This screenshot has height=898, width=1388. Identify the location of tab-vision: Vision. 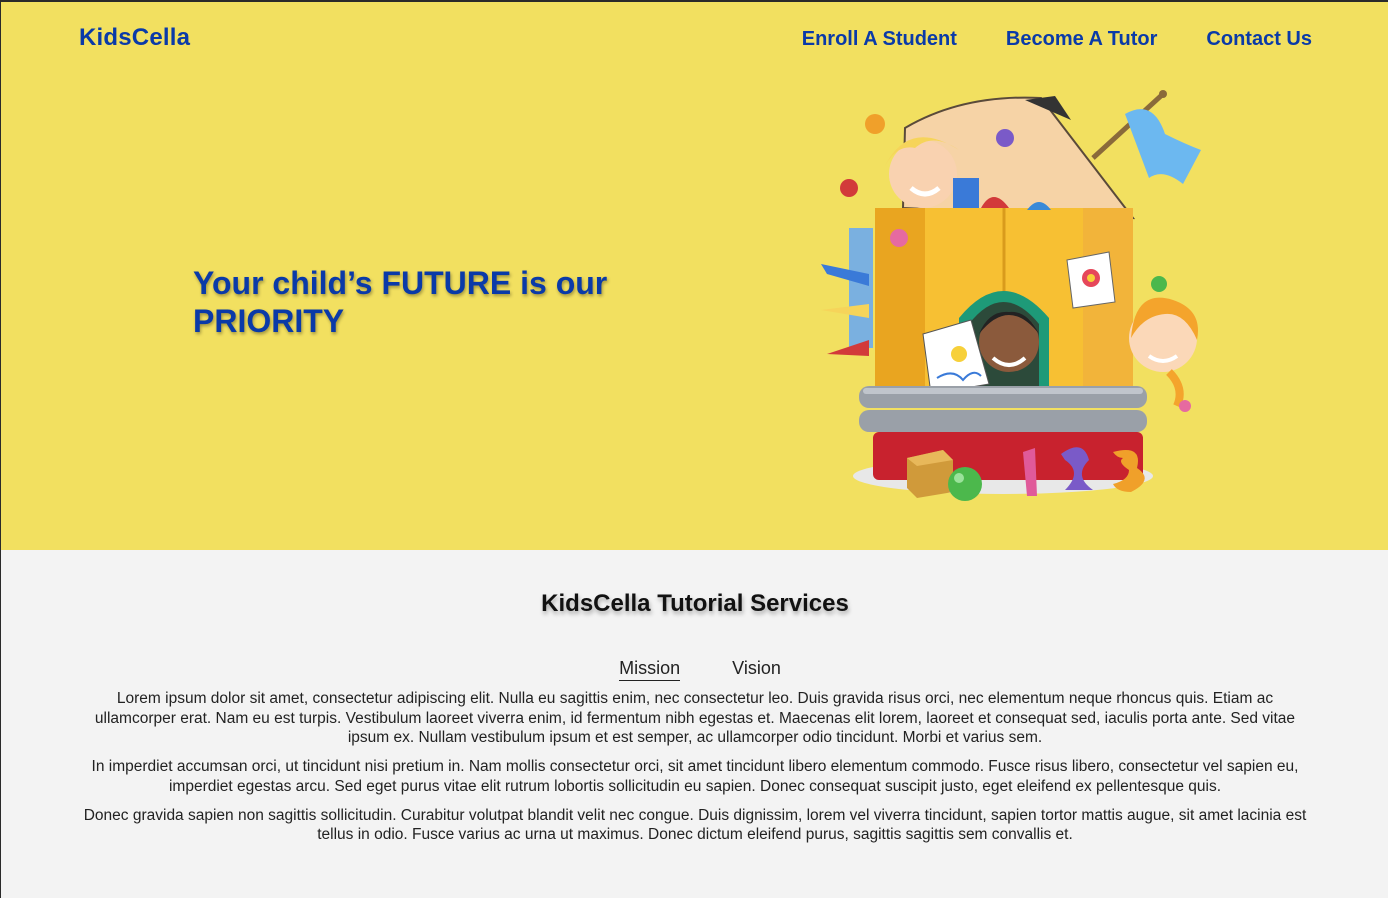
(756, 669).